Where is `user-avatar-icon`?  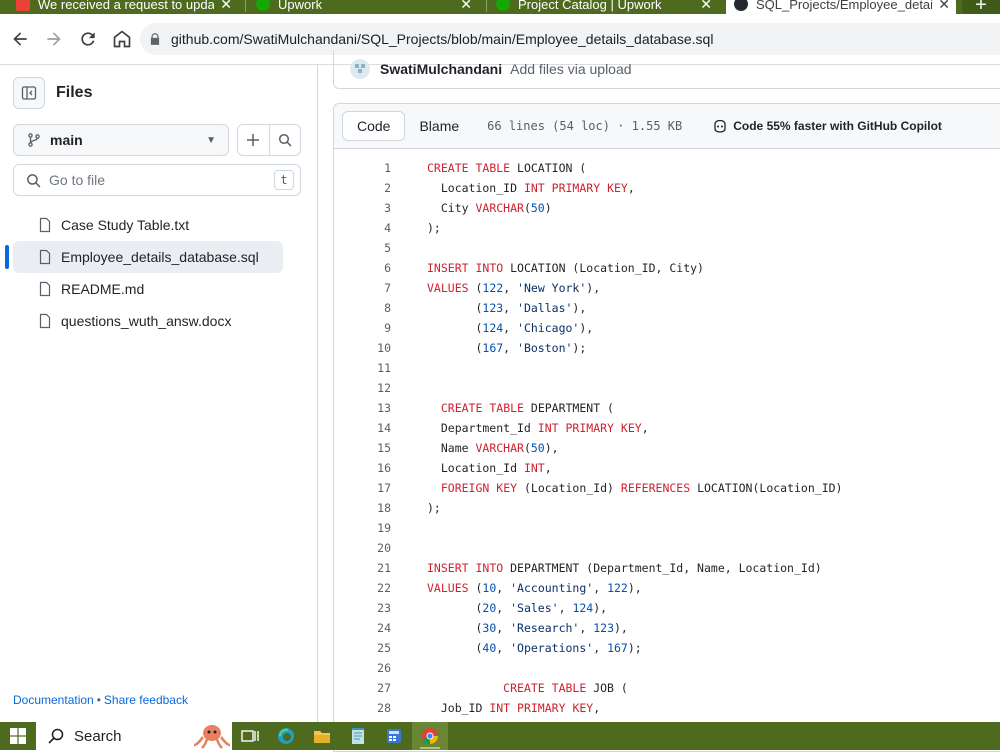 user-avatar-icon is located at coordinates (360, 68).